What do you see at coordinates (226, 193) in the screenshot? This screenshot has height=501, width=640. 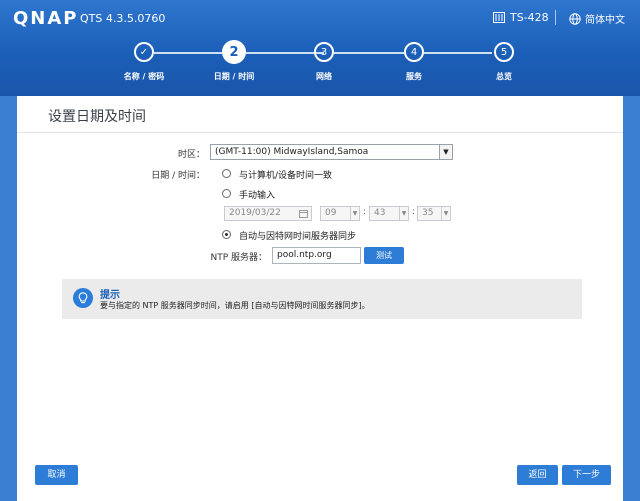 I see `radio-manual` at bounding box center [226, 193].